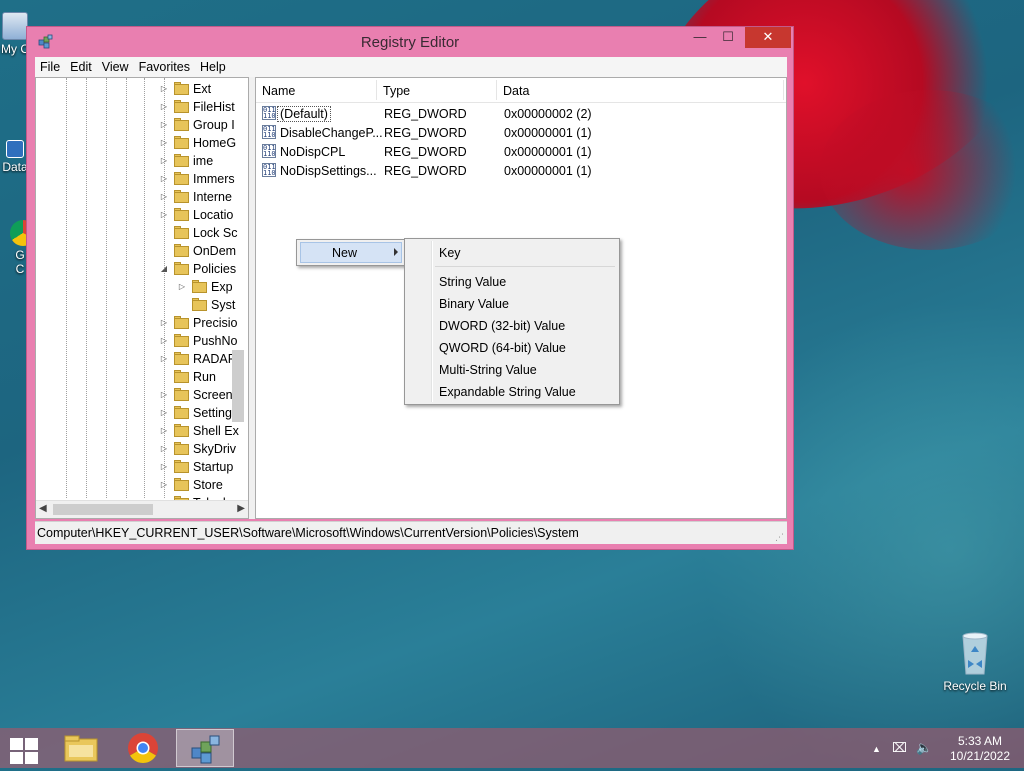  I want to click on submenu-item-string-value: String Value, so click(472, 282).